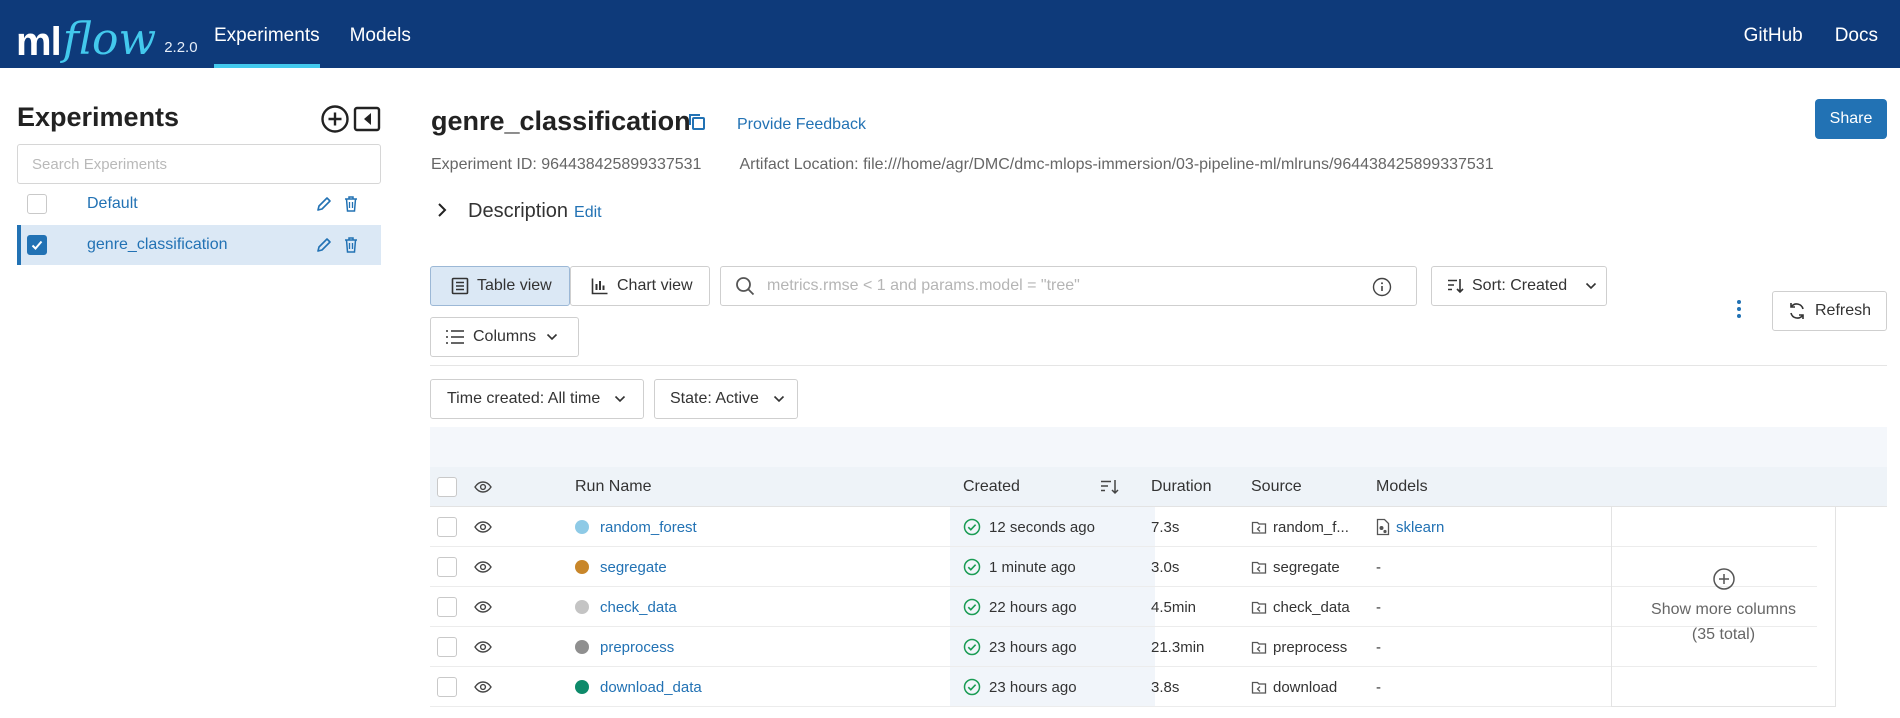 The width and height of the screenshot is (1900, 718). What do you see at coordinates (1077, 286) in the screenshot?
I see `runs-search-input` at bounding box center [1077, 286].